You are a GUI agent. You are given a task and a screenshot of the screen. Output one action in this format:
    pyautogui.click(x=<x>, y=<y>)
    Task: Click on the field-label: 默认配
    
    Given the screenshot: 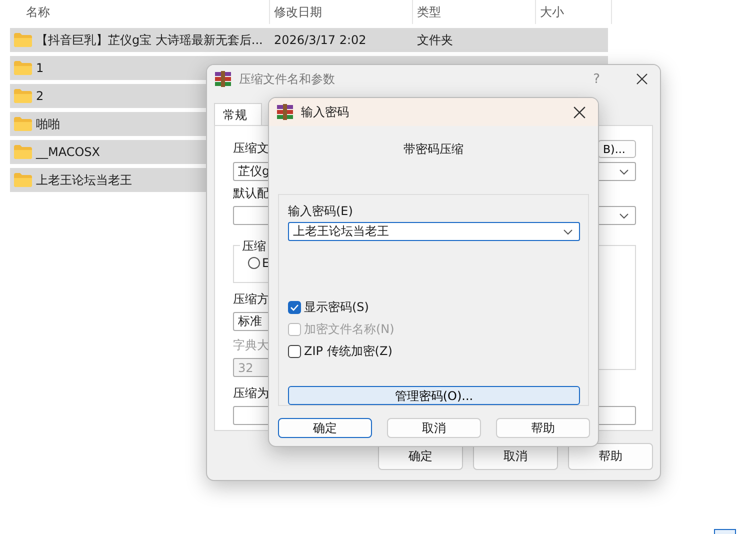 What is the action you would take?
    pyautogui.click(x=251, y=193)
    